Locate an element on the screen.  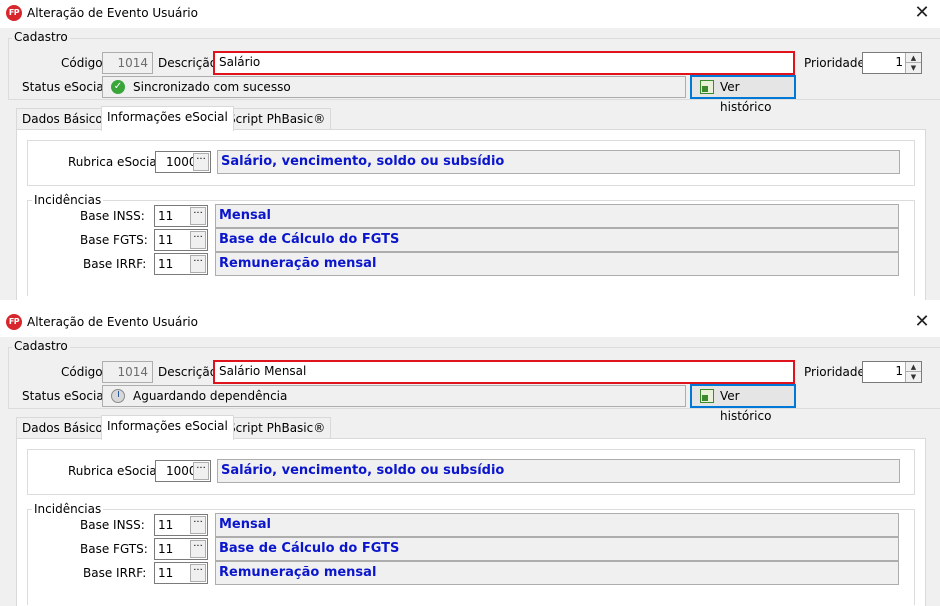
check-circle-icon: ✓ is located at coordinates (118, 87).